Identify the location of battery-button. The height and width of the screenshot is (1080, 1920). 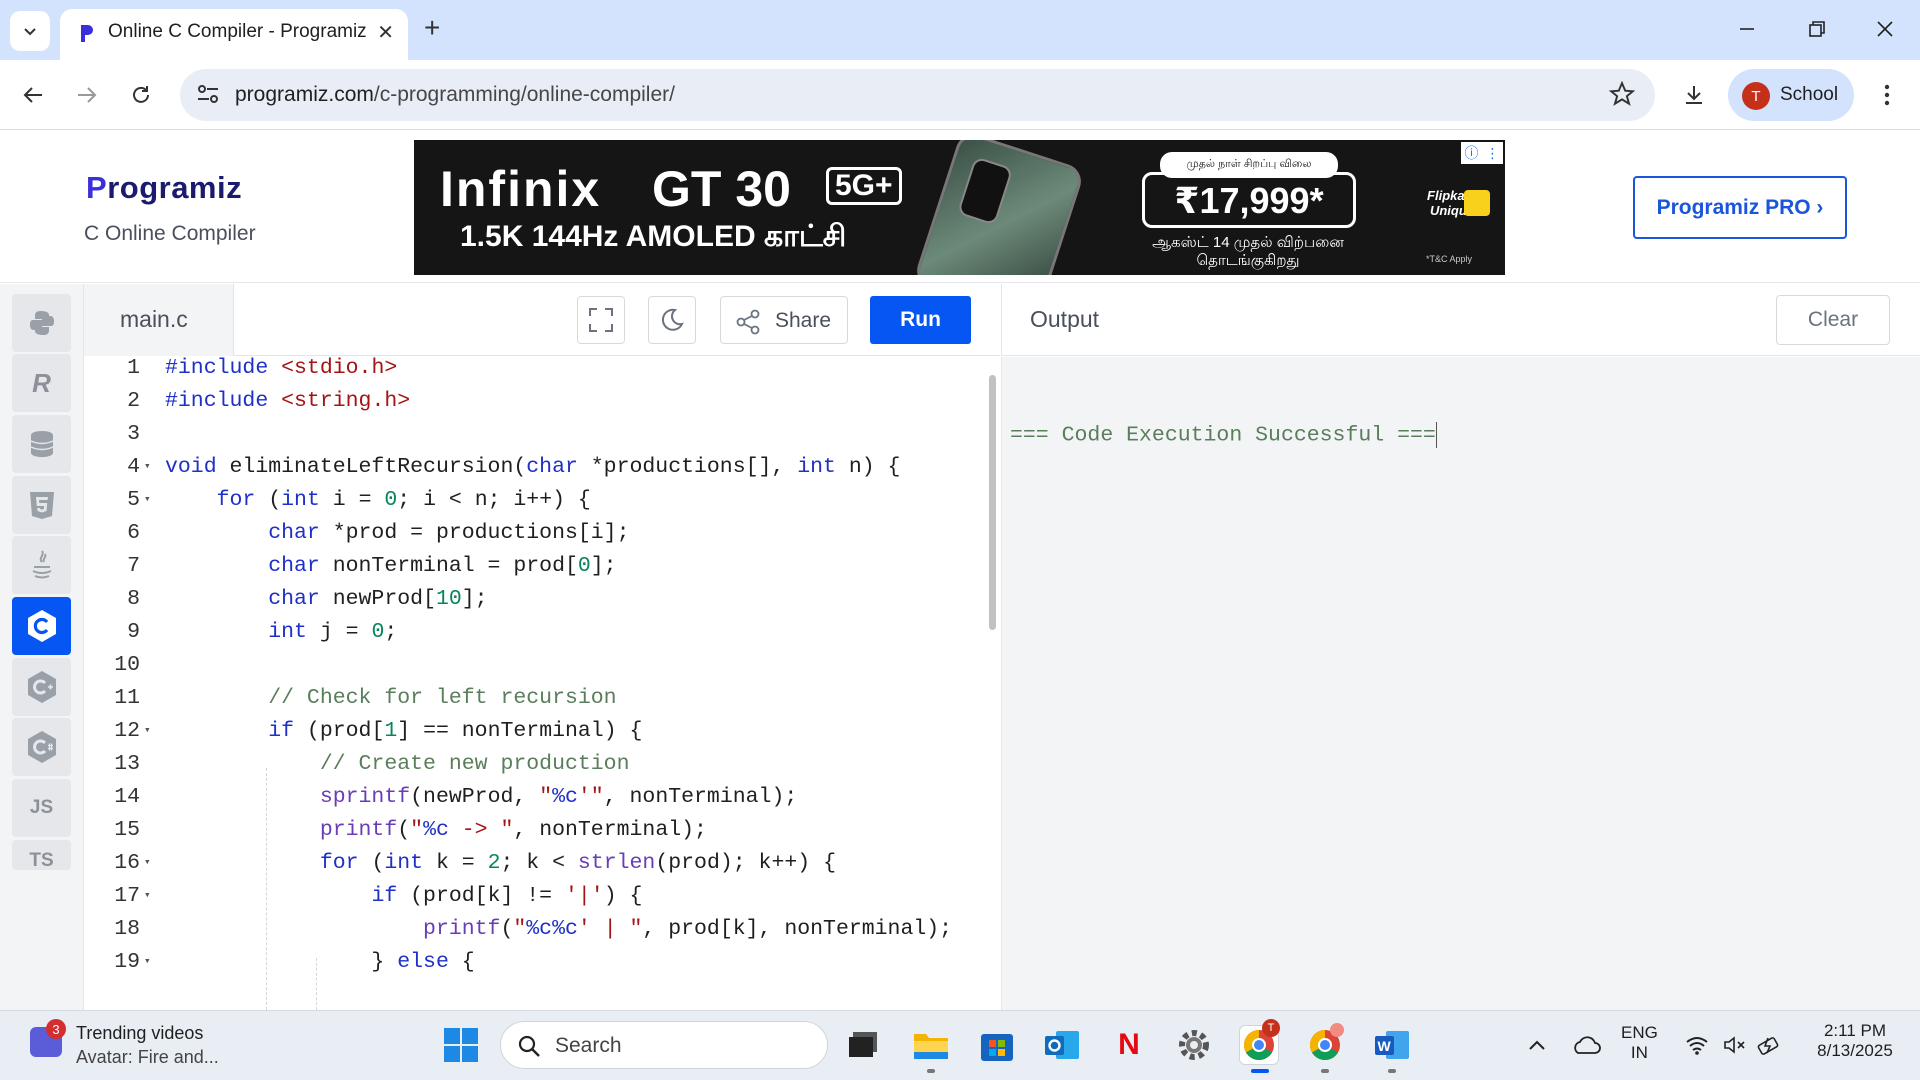
(1770, 1045).